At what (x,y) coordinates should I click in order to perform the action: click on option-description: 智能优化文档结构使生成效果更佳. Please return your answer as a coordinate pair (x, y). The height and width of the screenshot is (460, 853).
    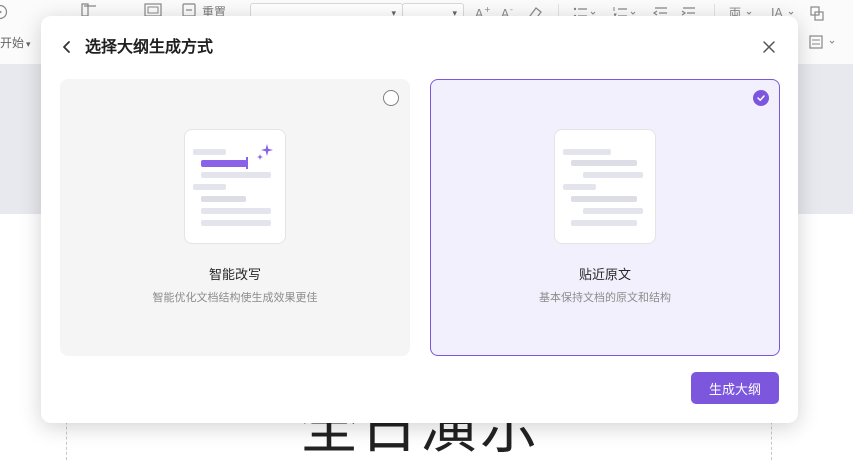
    Looking at the image, I should click on (235, 297).